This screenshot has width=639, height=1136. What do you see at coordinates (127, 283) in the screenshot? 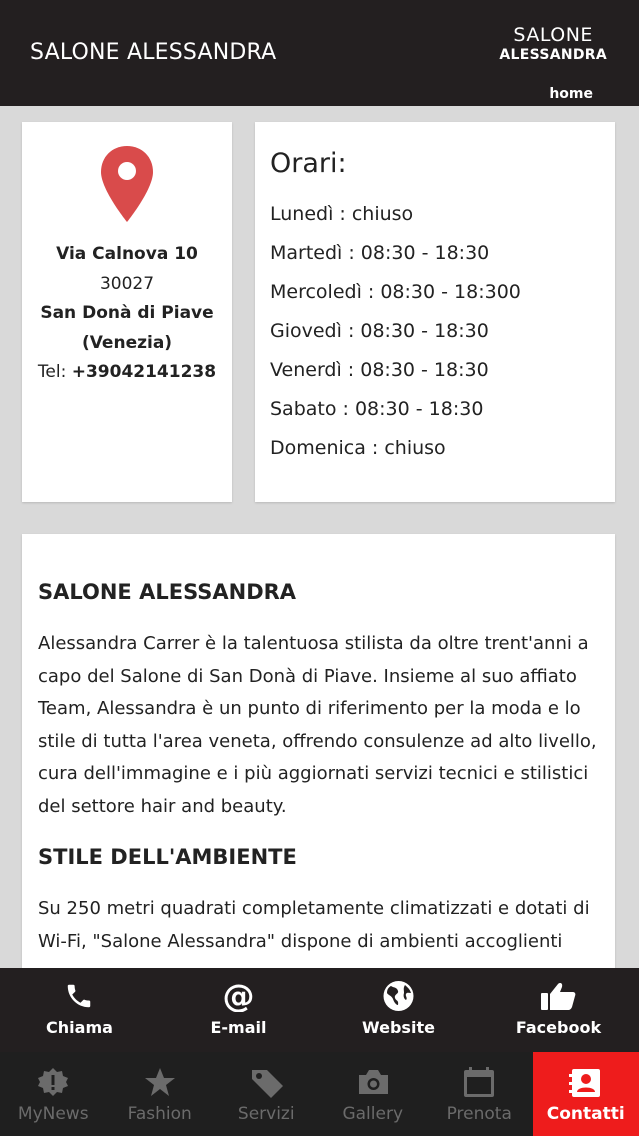
I see `address-zip: 30027` at bounding box center [127, 283].